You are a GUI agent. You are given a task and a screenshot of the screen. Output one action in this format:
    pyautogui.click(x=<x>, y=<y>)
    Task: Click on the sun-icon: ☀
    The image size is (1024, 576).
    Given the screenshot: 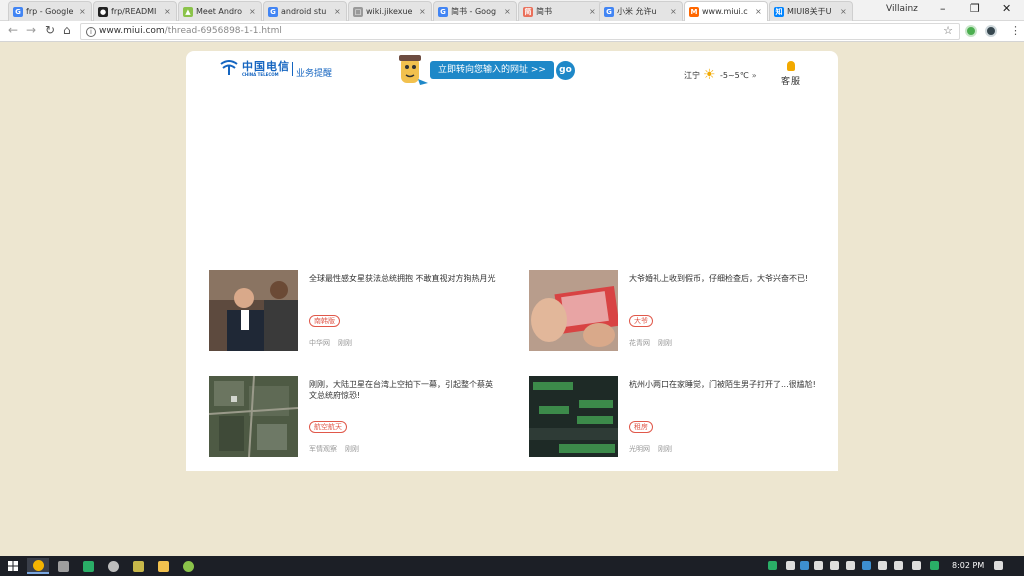 What is the action you would take?
    pyautogui.click(x=709, y=75)
    